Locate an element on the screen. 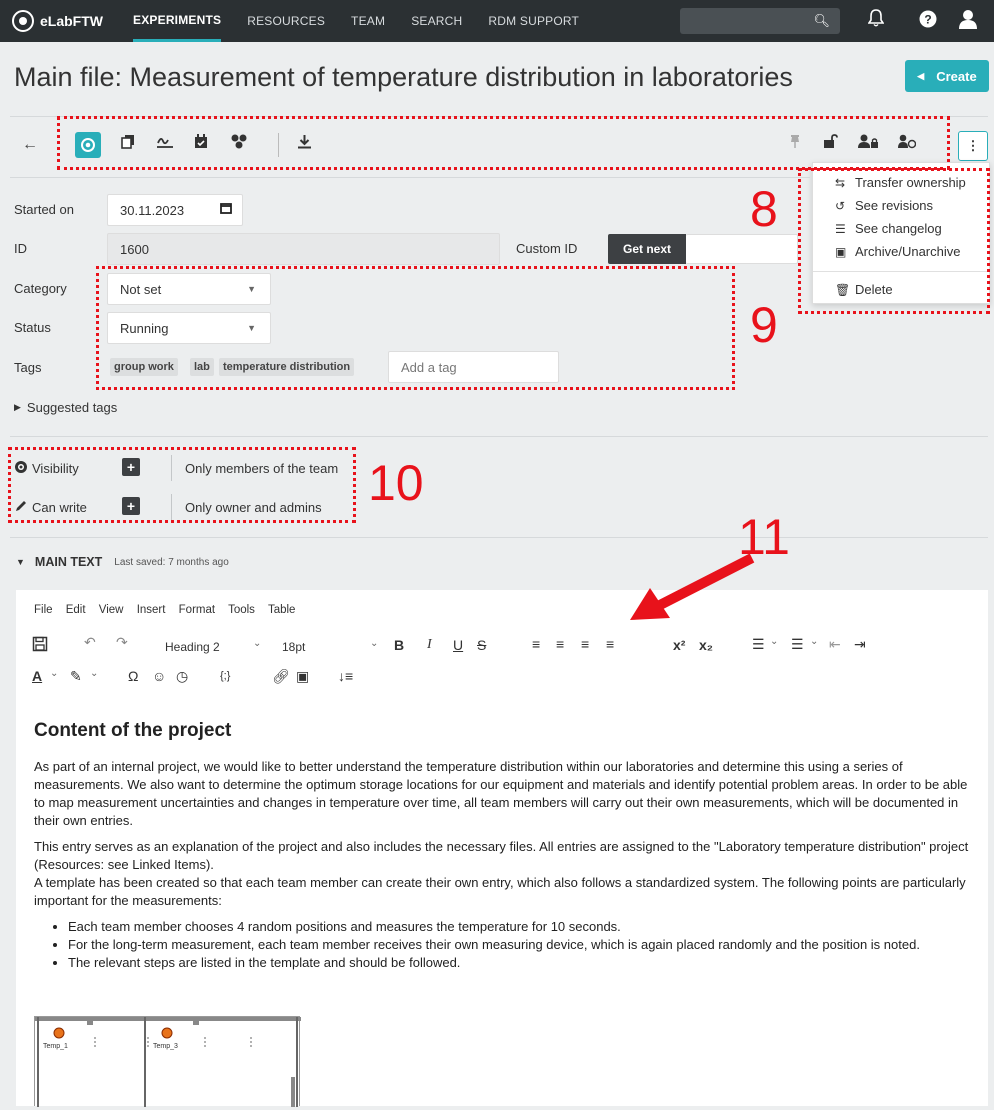 The width and height of the screenshot is (994, 1110). help-icon: ? is located at coordinates (928, 21).